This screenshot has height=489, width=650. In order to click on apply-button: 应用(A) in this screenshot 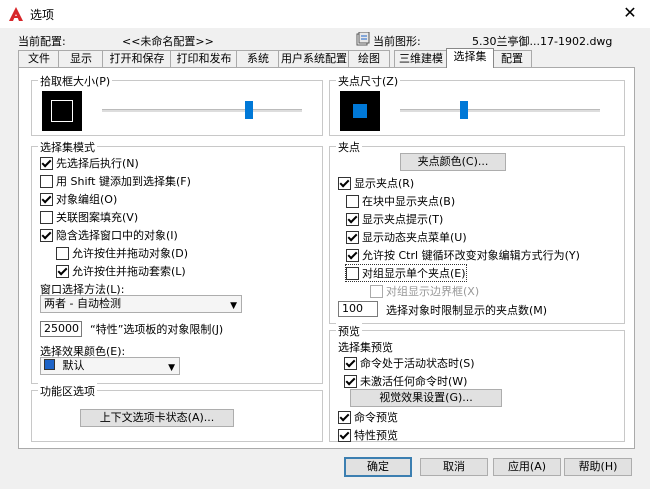, I will do `click(527, 467)`.